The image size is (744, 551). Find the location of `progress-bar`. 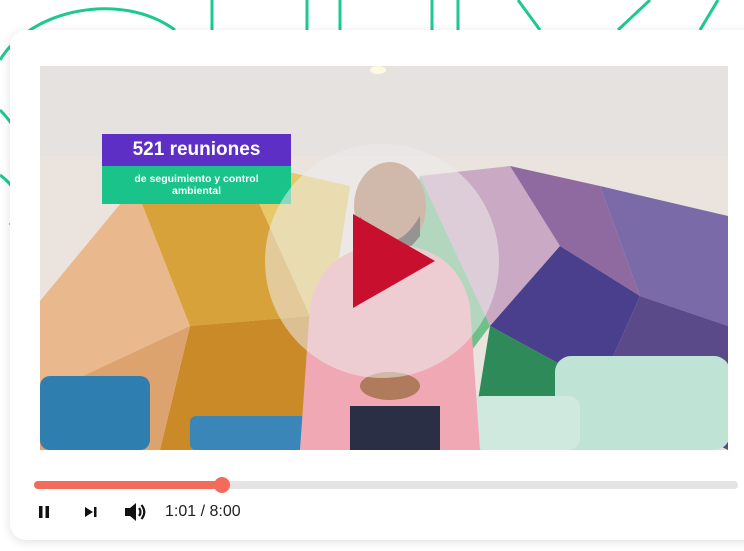

progress-bar is located at coordinates (386, 485).